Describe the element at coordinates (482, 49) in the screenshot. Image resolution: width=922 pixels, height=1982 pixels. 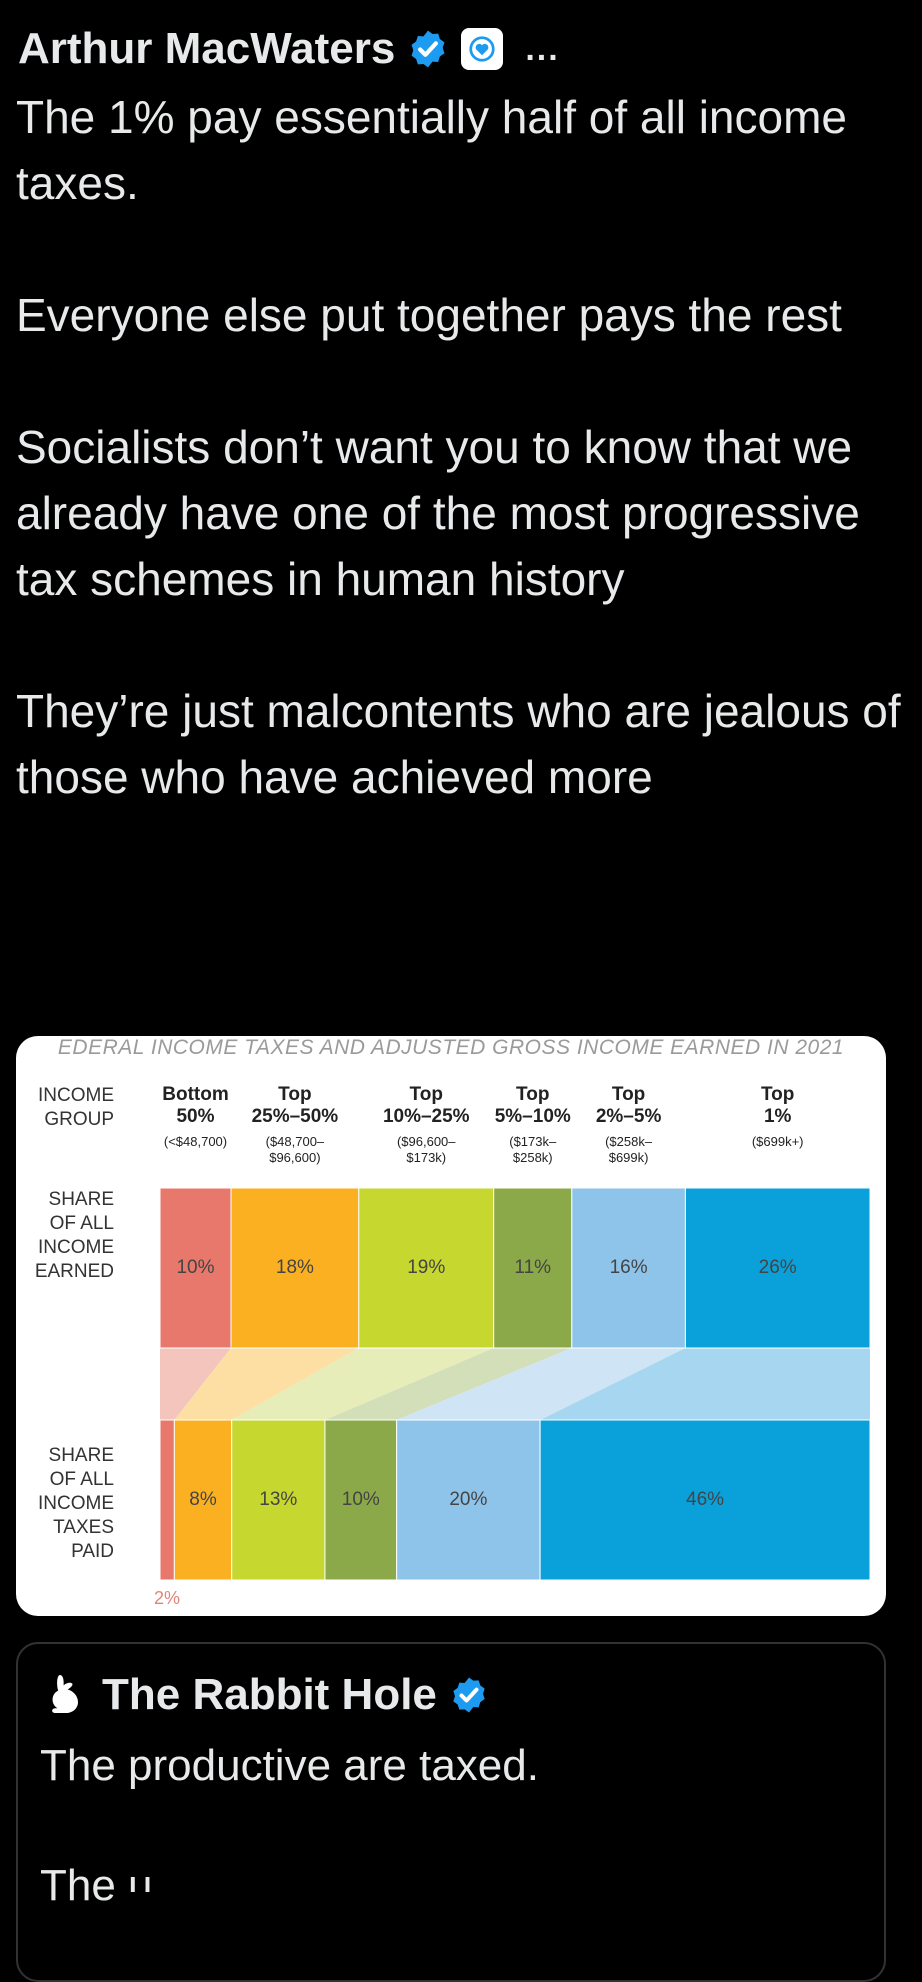
I see `affiliation-badge-icon` at that location.